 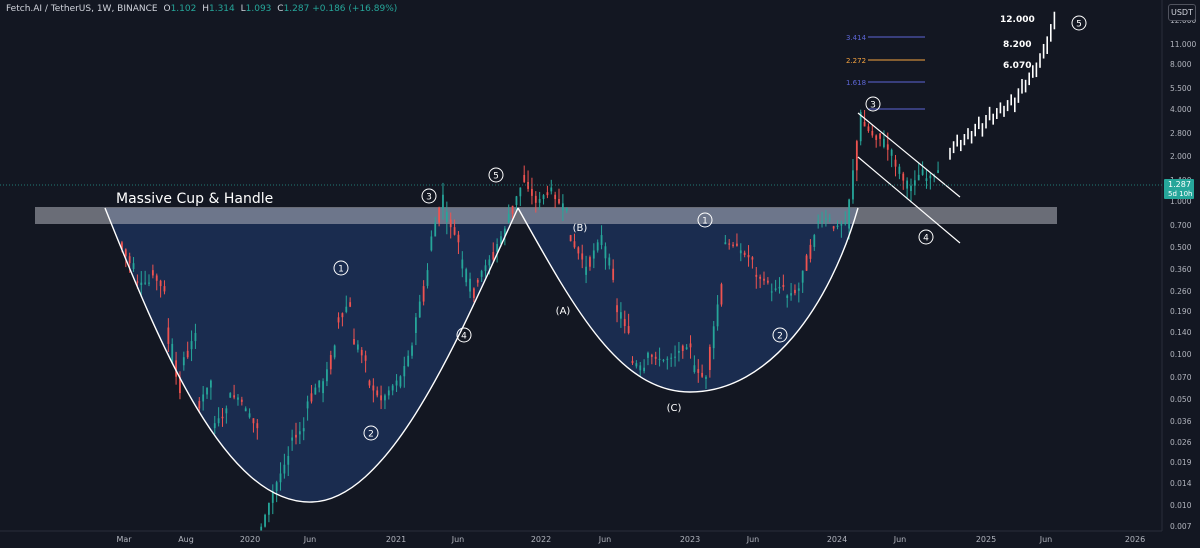 What do you see at coordinates (1181, 483) in the screenshot?
I see `price-tick-label: 0.014` at bounding box center [1181, 483].